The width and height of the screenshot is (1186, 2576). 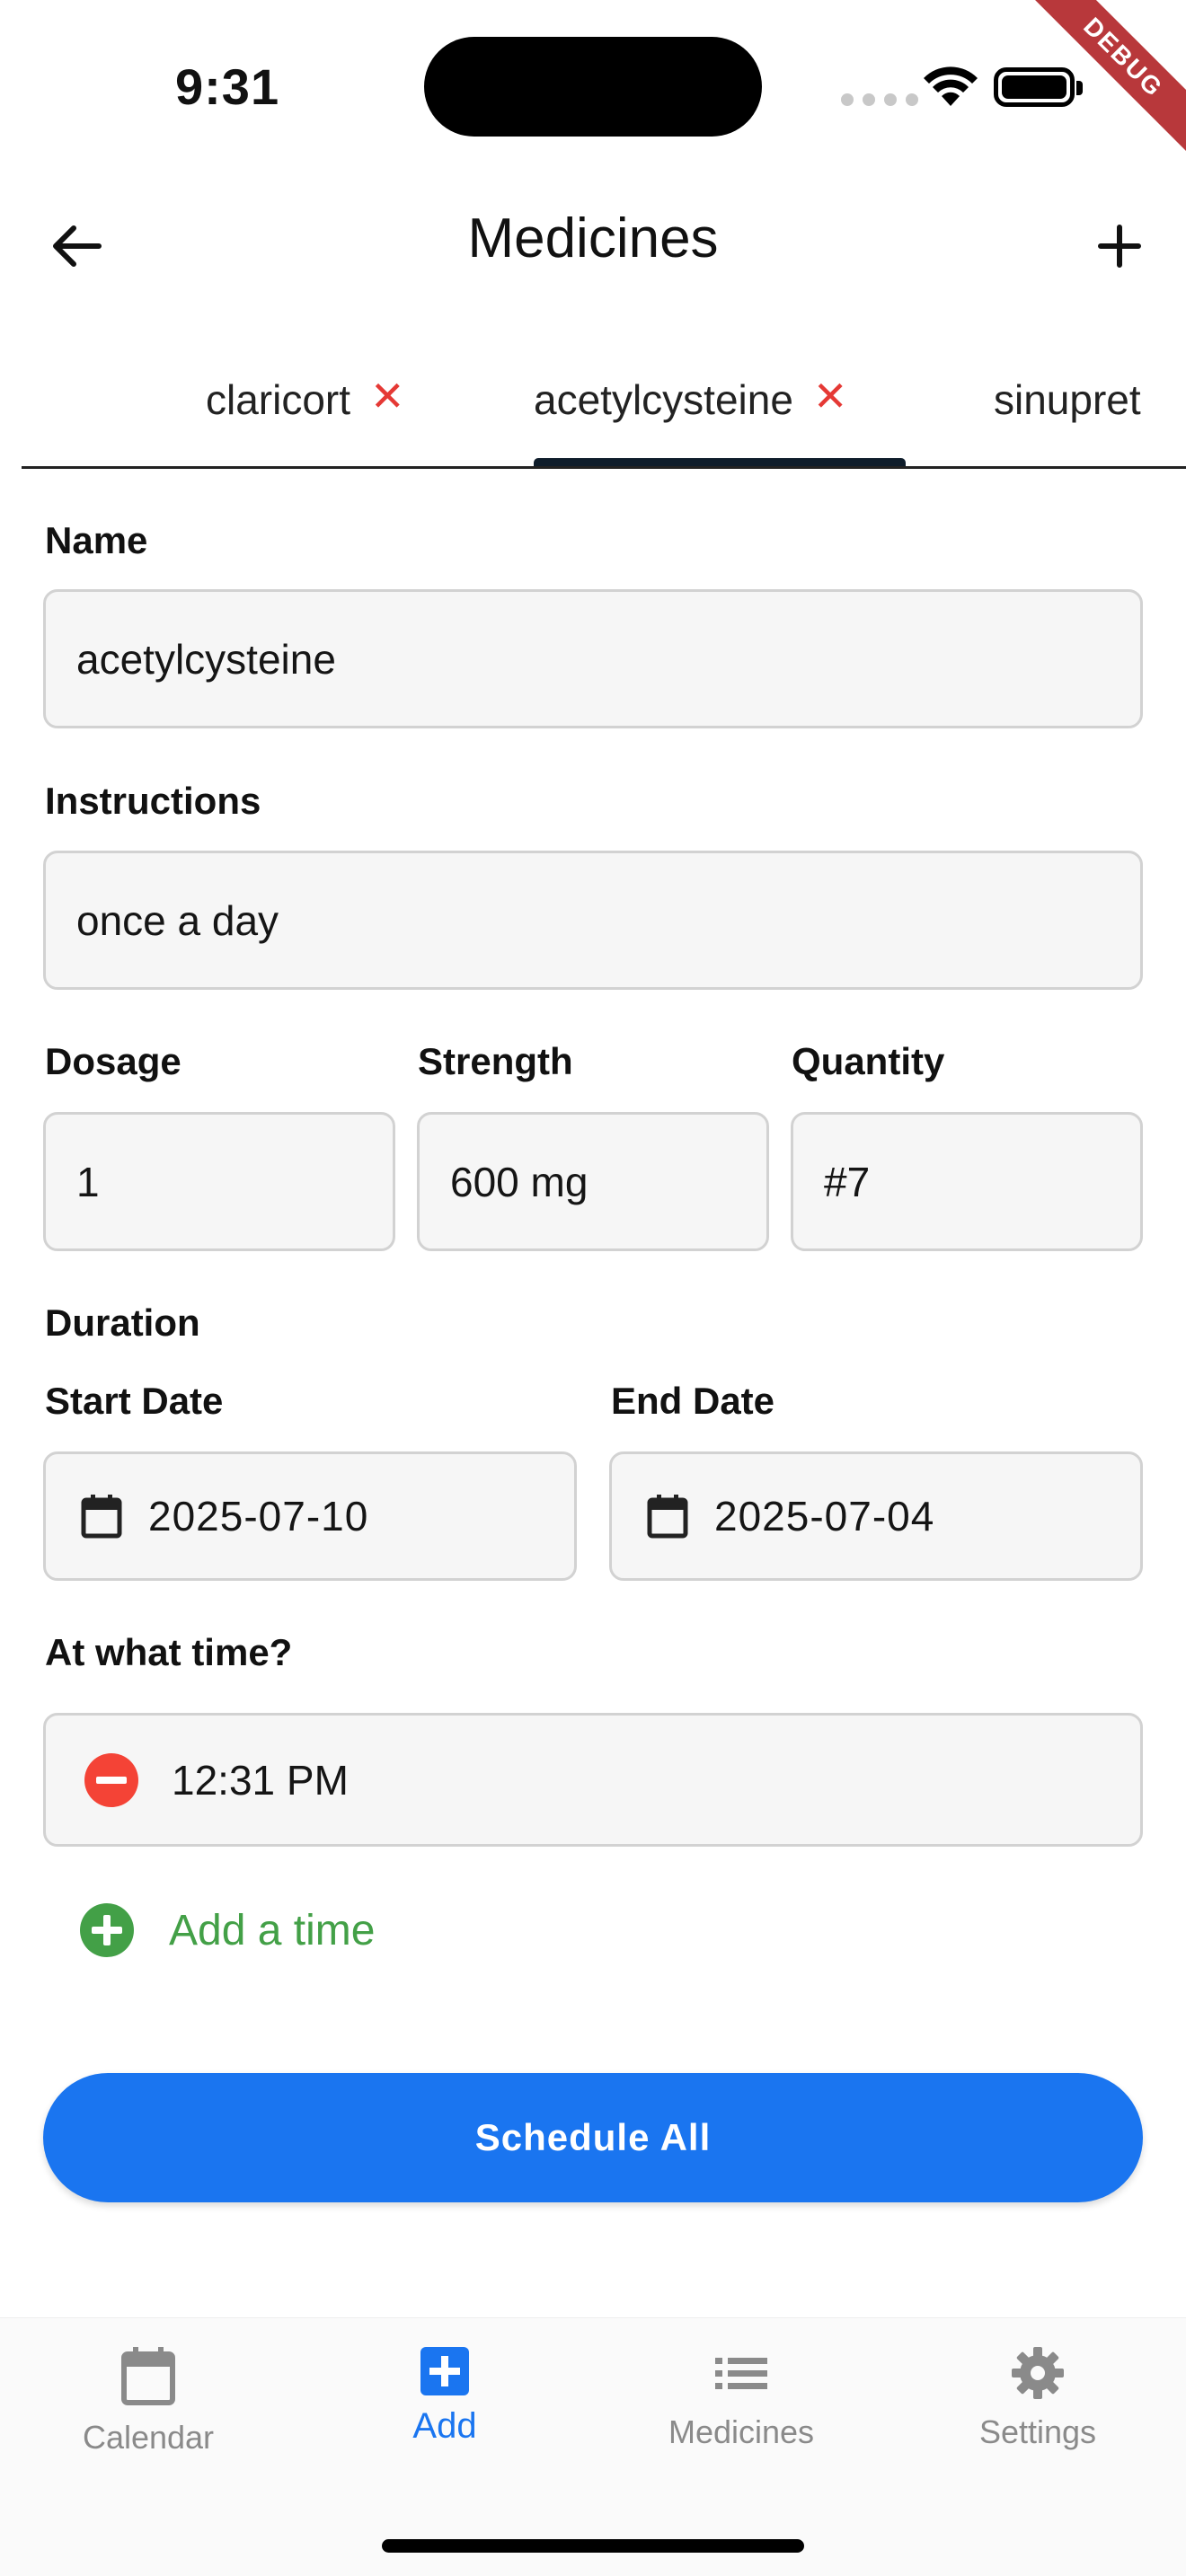 I want to click on name-value: acetylcysteine, so click(x=206, y=659).